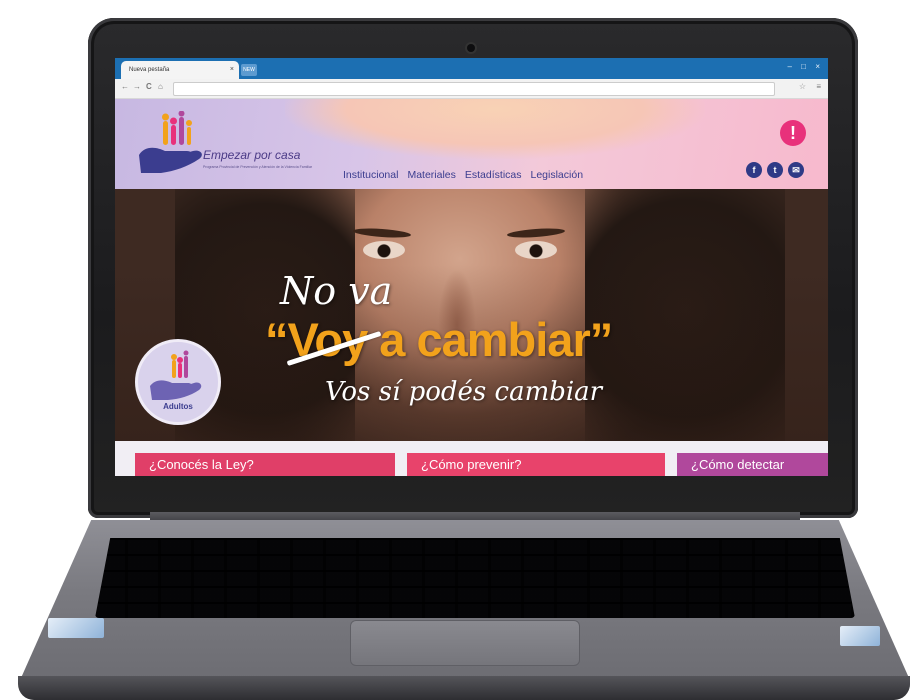 This screenshot has width=911, height=700. Describe the element at coordinates (803, 66) in the screenshot. I see `maximize-icon: □` at that location.